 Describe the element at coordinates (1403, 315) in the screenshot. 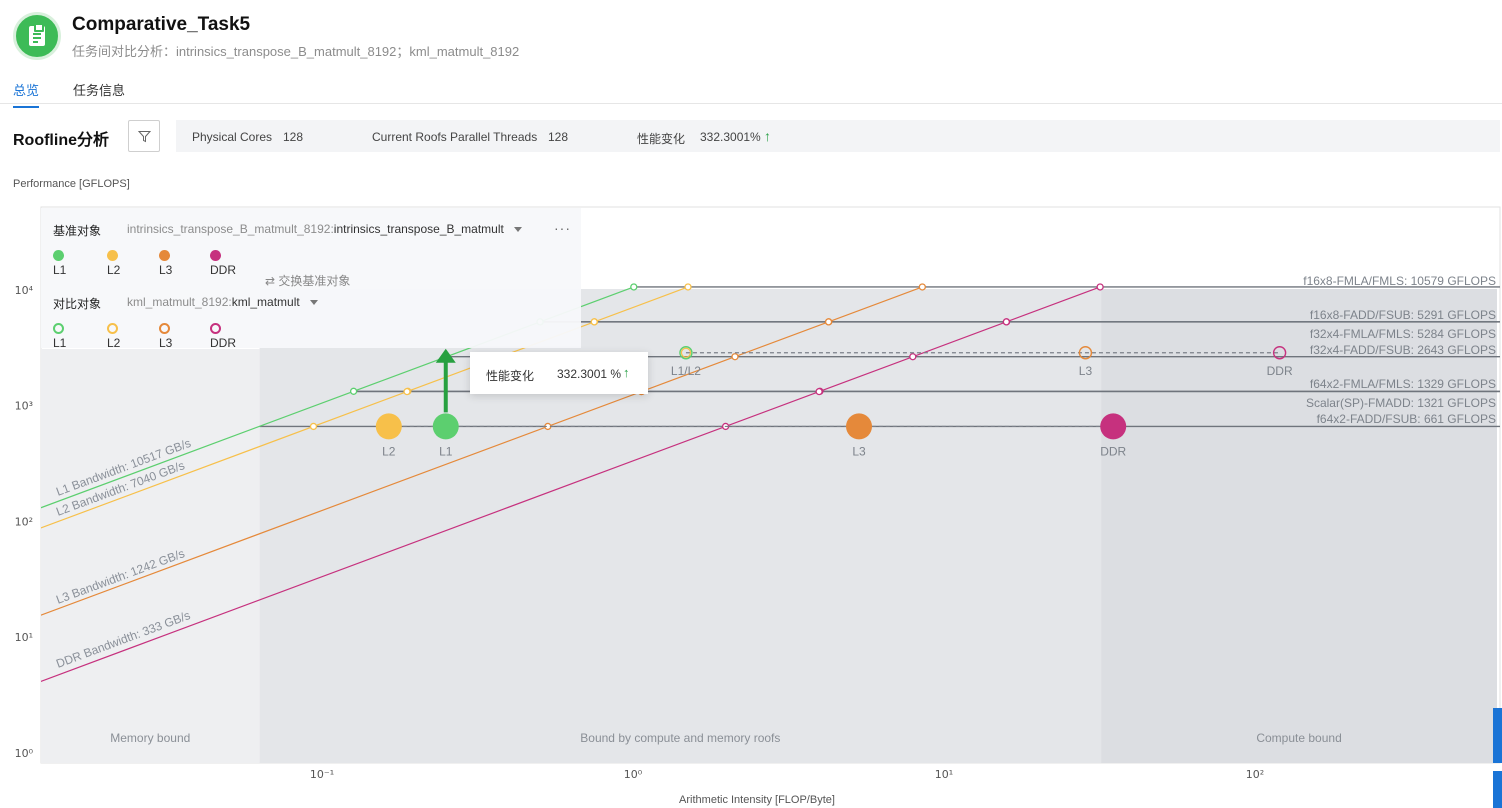

I see `roof-label: f16x8-FADD/FSUB: 5291 GFLOPS` at that location.